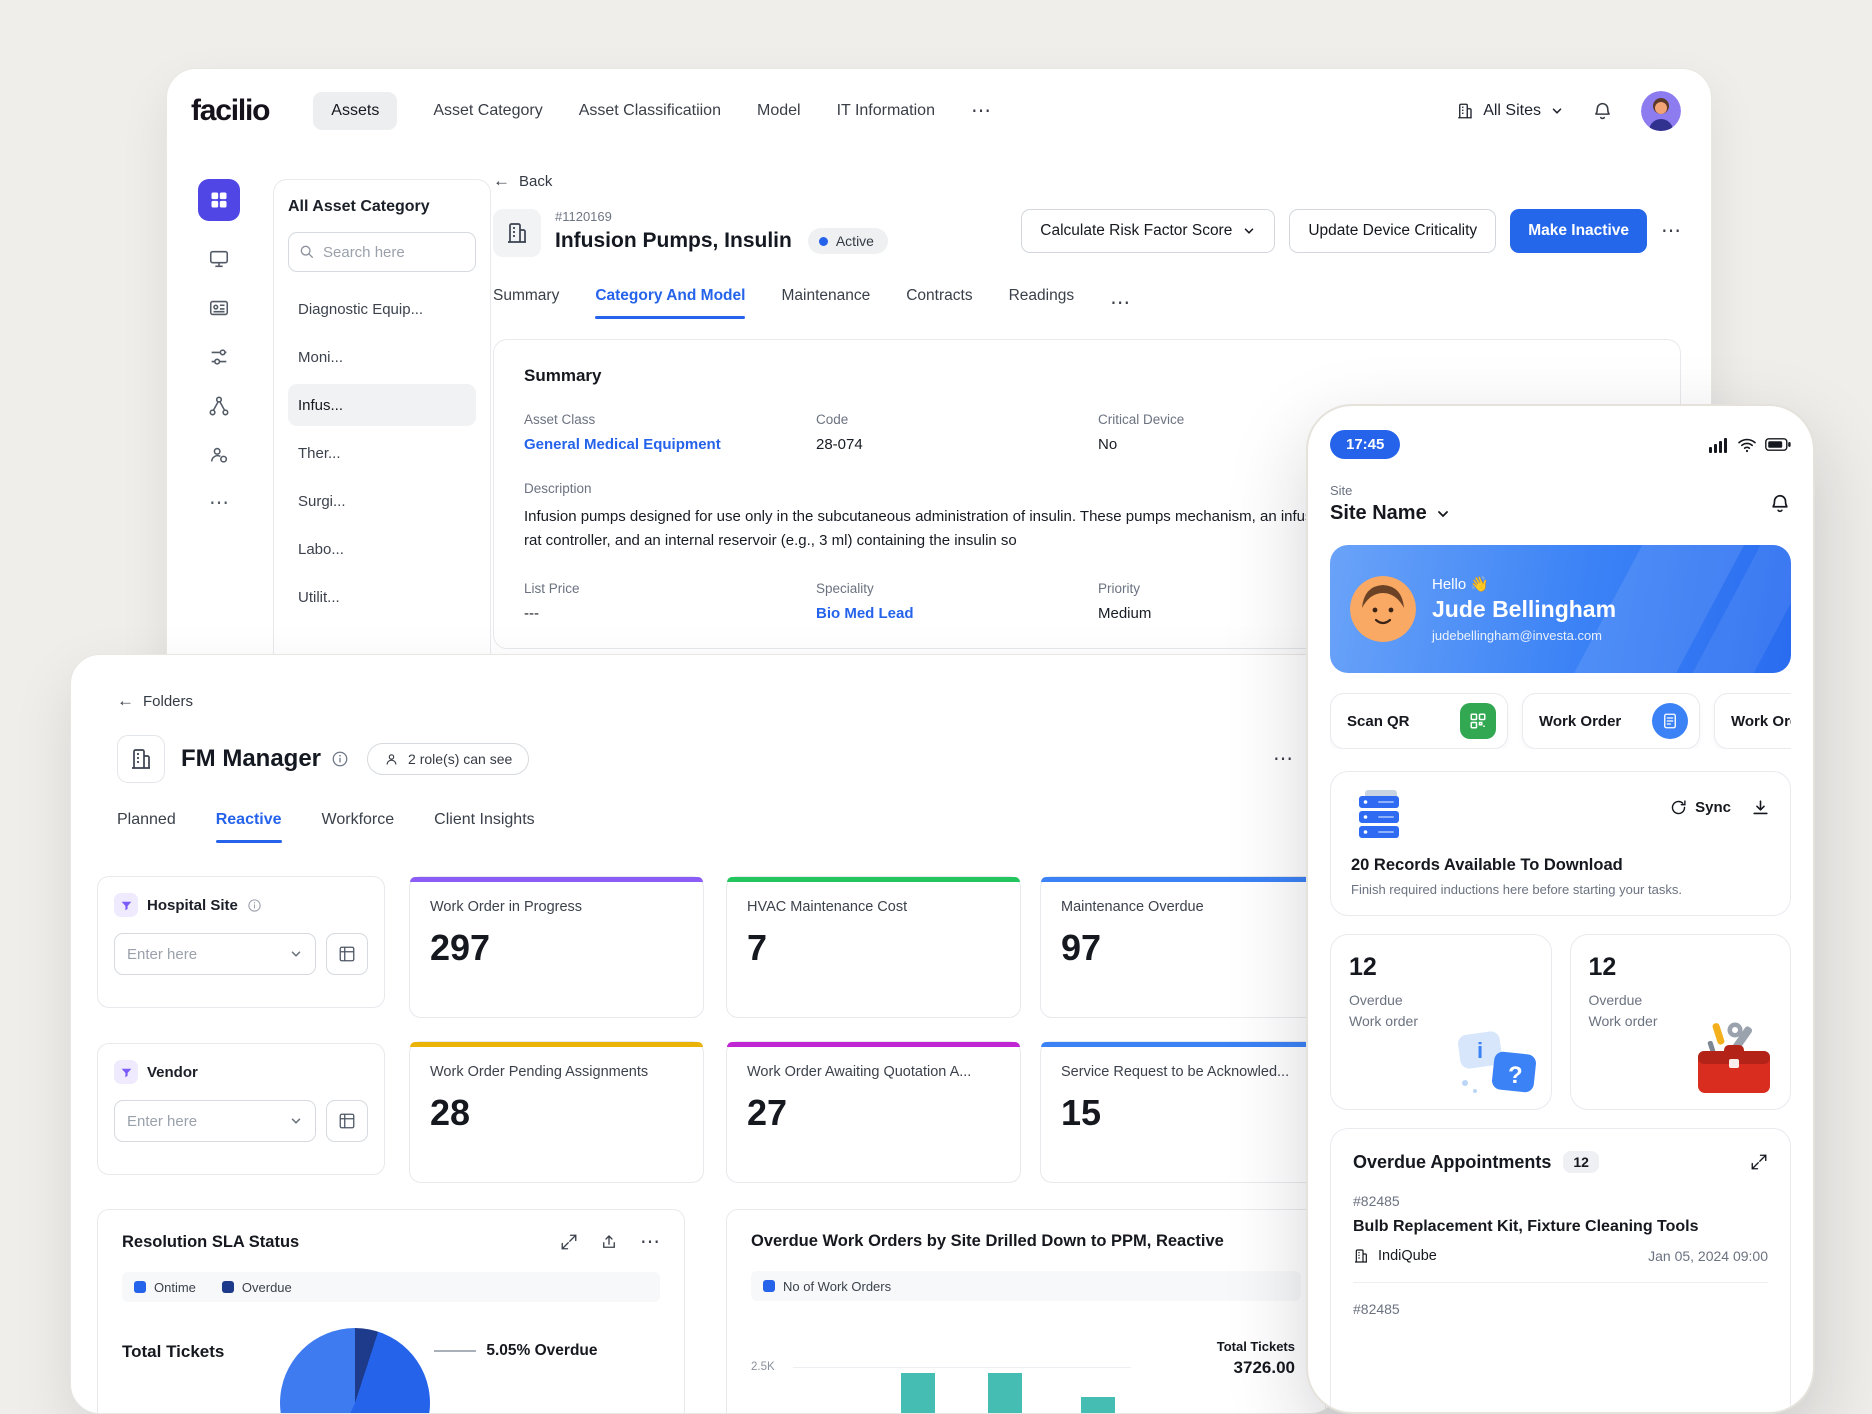 Image resolution: width=1872 pixels, height=1414 pixels. I want to click on overdue-workorder-stat-card-1: 12 Overdue Work order i?, so click(1441, 1022).